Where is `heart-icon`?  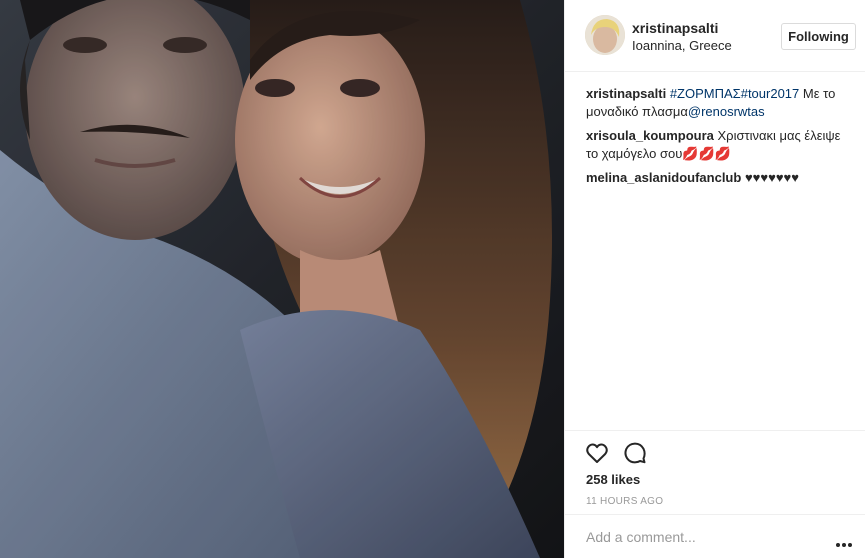 heart-icon is located at coordinates (597, 453).